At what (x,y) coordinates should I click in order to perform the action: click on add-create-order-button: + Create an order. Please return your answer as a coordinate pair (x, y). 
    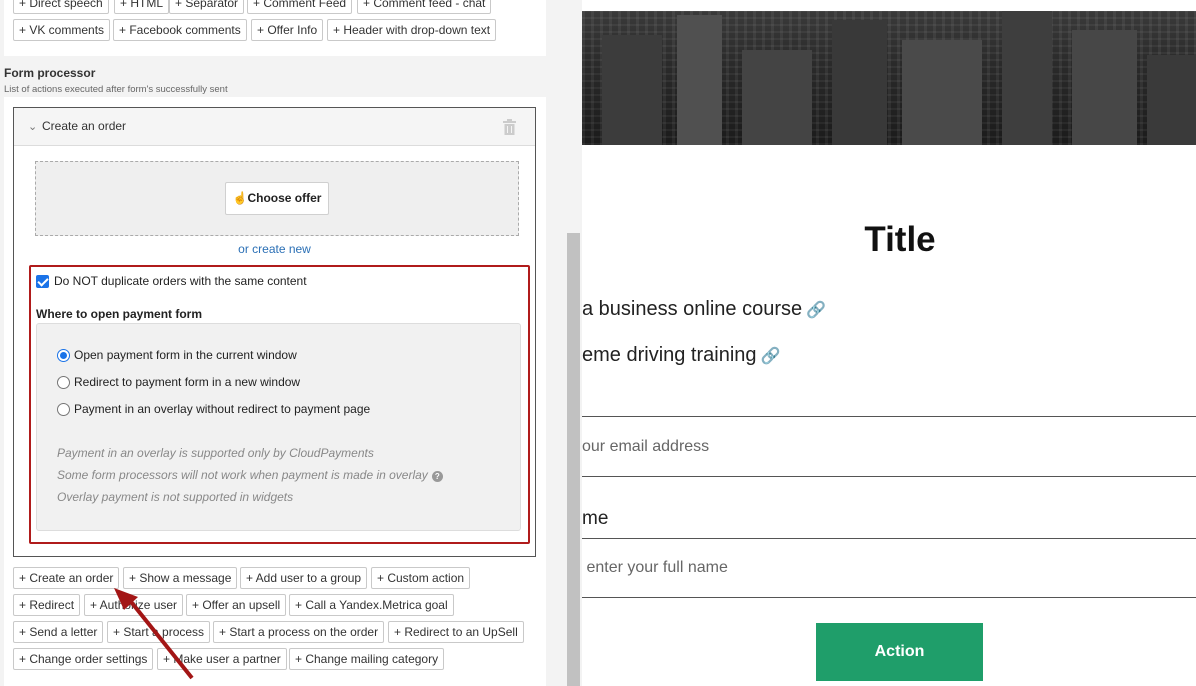
    Looking at the image, I should click on (66, 578).